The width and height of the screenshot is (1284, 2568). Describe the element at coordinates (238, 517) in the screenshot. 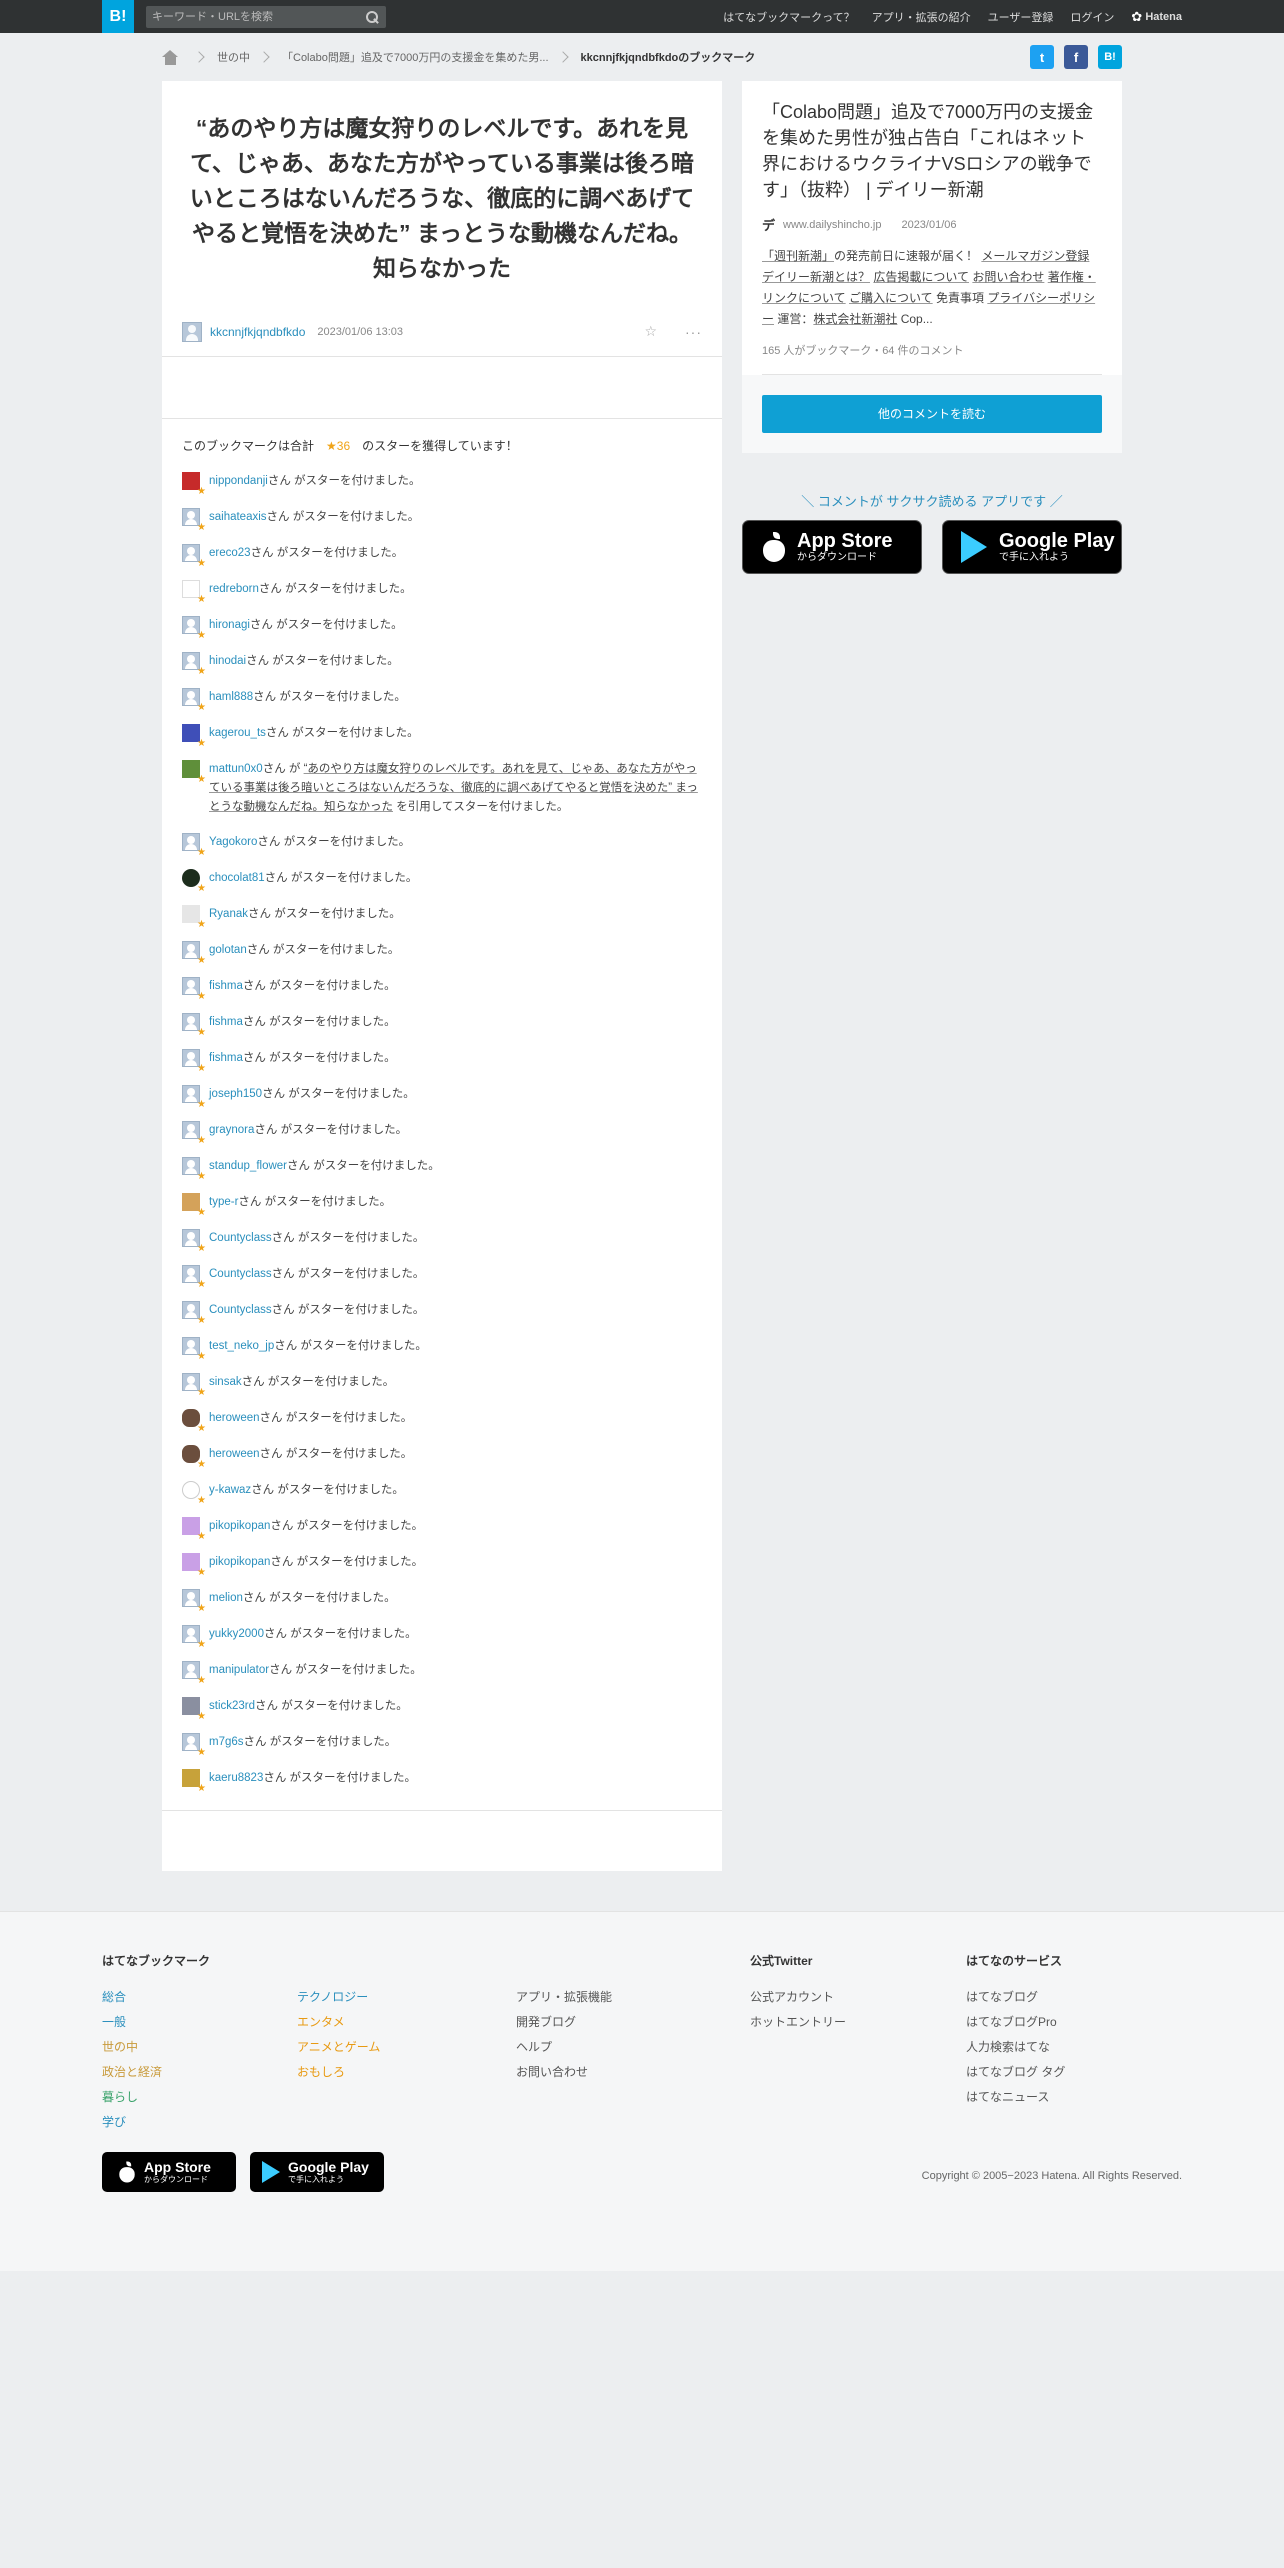

I see `star-user-link: saihateaxis` at that location.